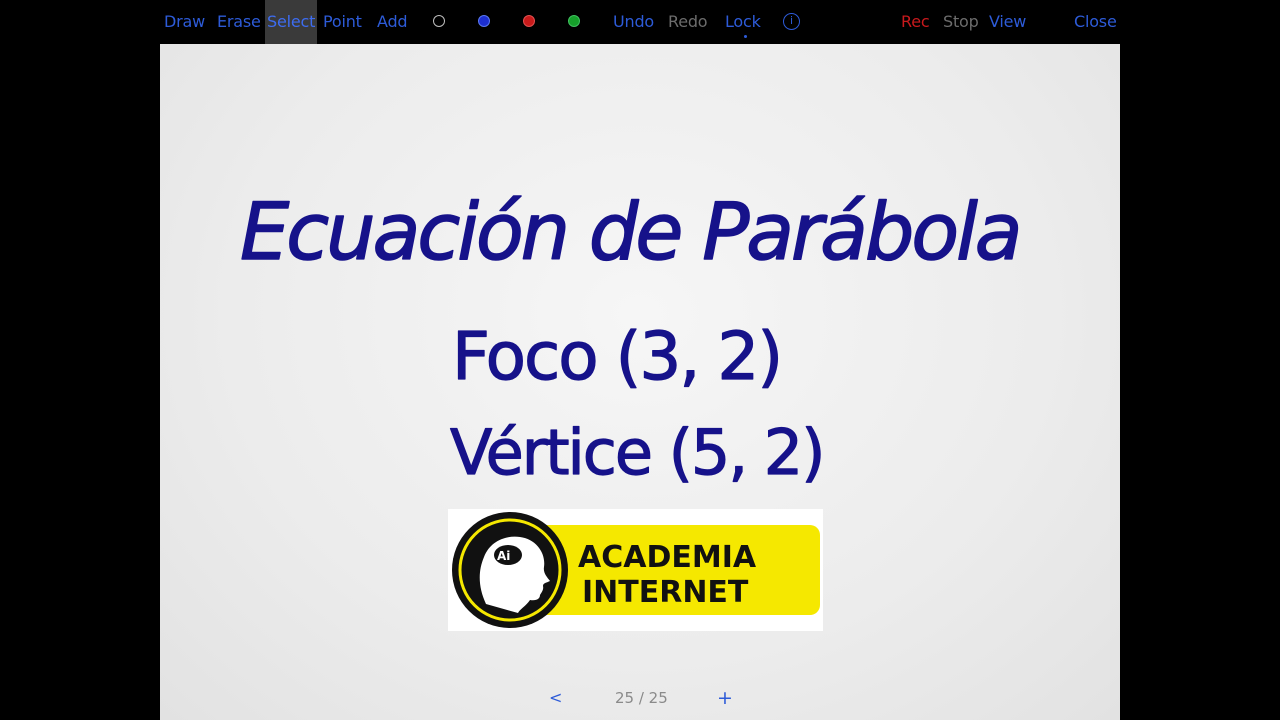 This screenshot has height=720, width=1280. What do you see at coordinates (184, 22) in the screenshot?
I see `draw-button: Draw` at bounding box center [184, 22].